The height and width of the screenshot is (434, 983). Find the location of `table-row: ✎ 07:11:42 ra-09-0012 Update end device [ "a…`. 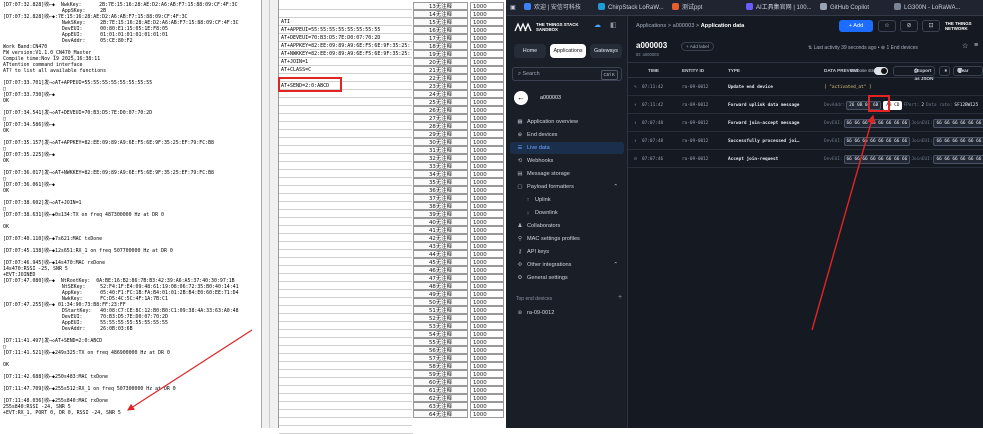

table-row: ✎ 07:11:42 ra-09-0012 Update end device [ "a… is located at coordinates (805, 87).